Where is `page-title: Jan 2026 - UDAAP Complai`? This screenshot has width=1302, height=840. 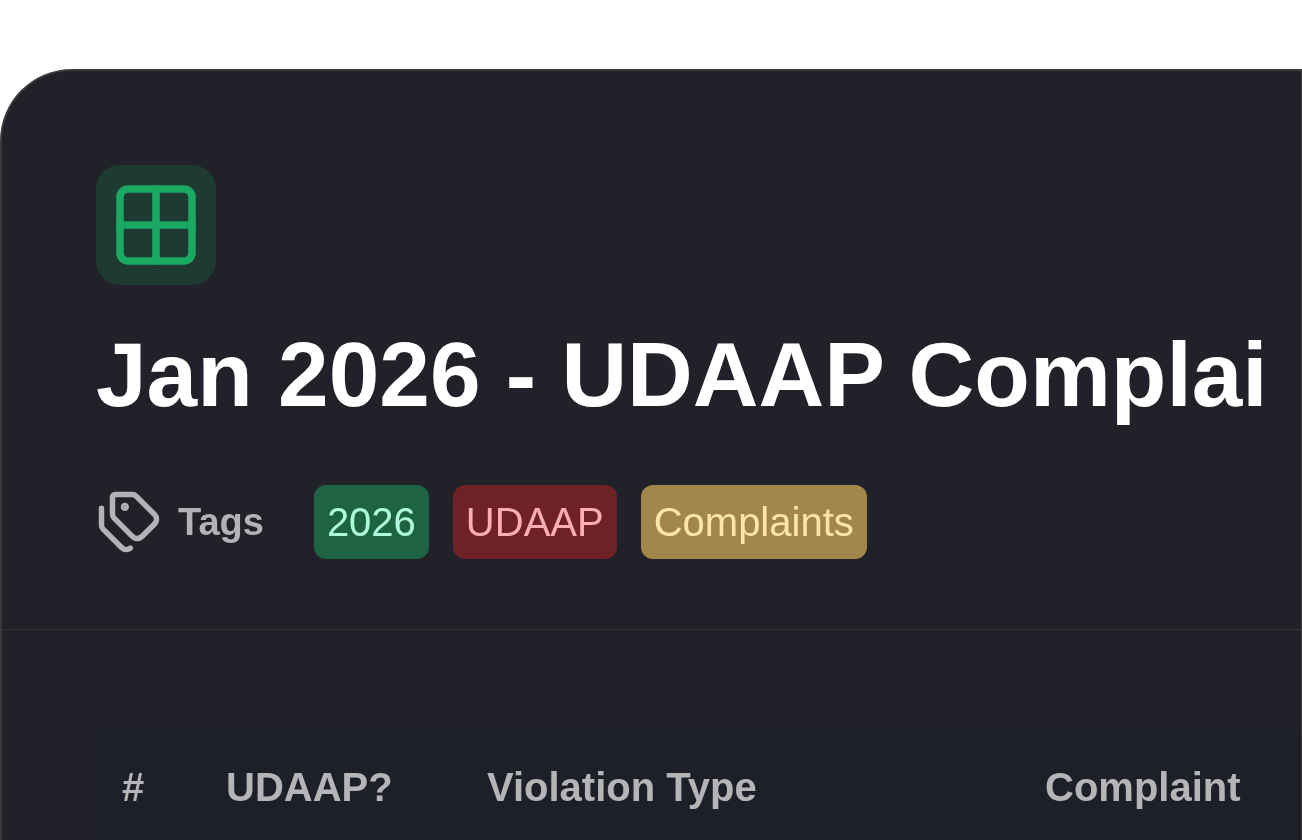
page-title: Jan 2026 - UDAAP Complai is located at coordinates (682, 375).